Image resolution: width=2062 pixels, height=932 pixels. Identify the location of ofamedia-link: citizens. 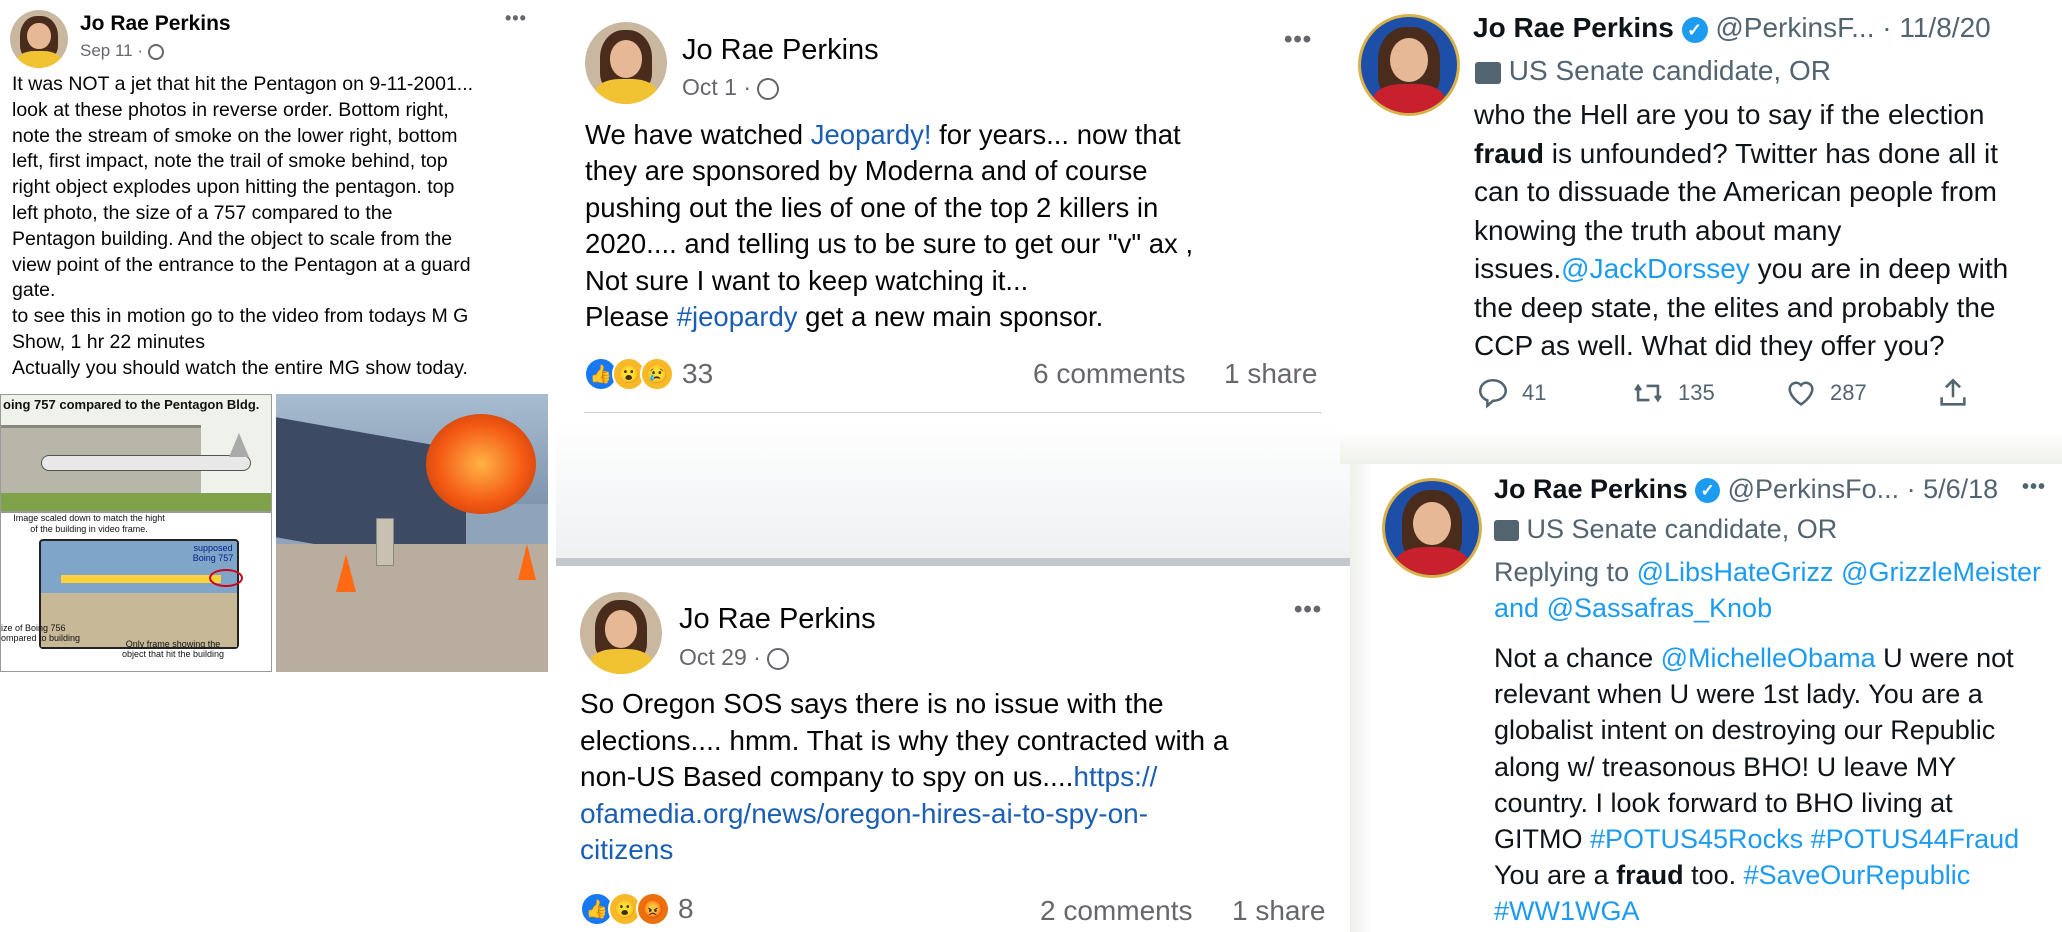
(962, 850).